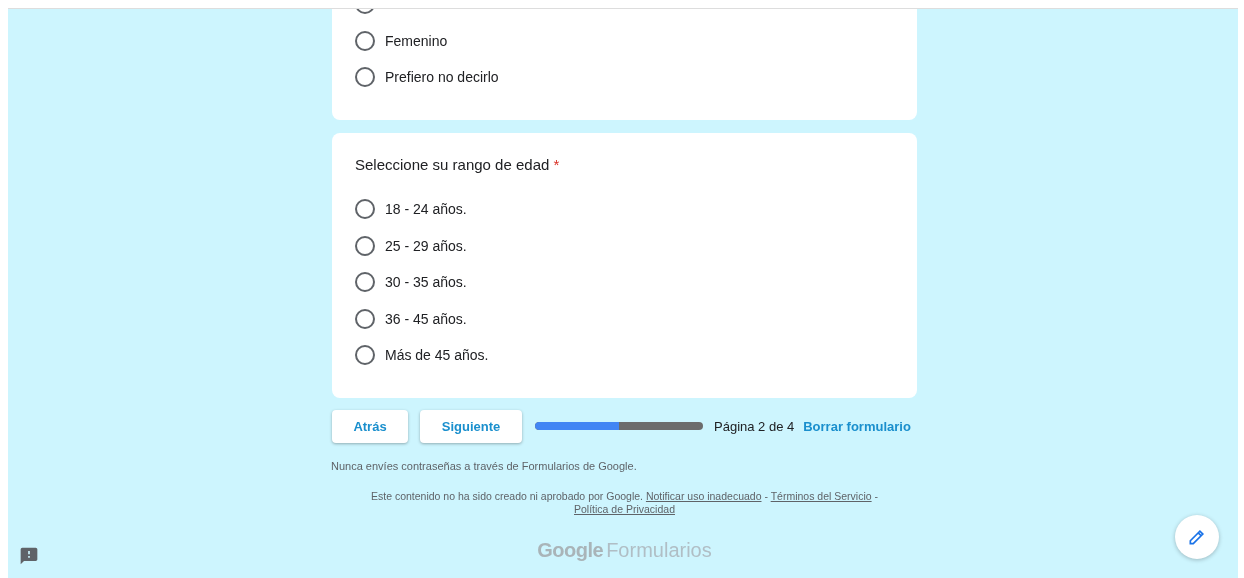 The height and width of the screenshot is (578, 1244). Describe the element at coordinates (426, 245) in the screenshot. I see `option-label: 25 - 29 años.` at that location.